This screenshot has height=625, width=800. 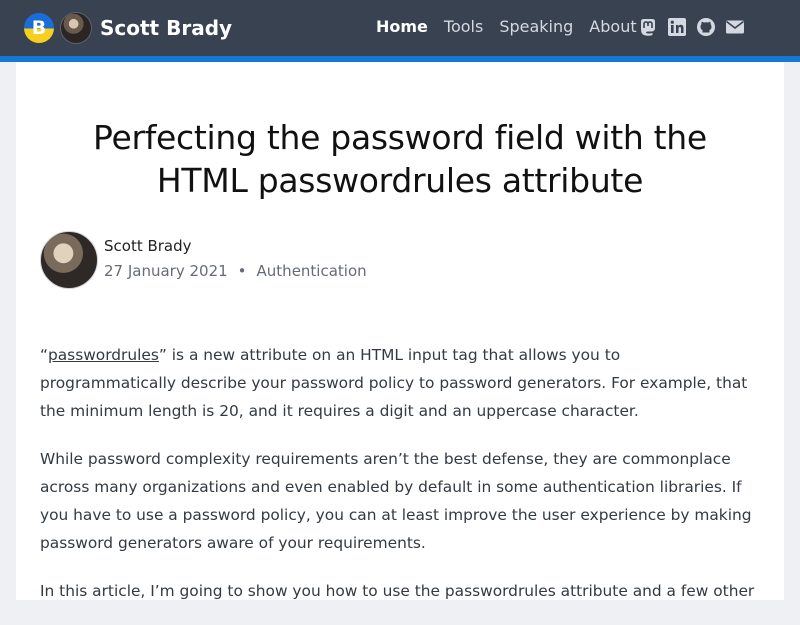 I want to click on passwordrules-link: passwordrules, so click(x=103, y=355).